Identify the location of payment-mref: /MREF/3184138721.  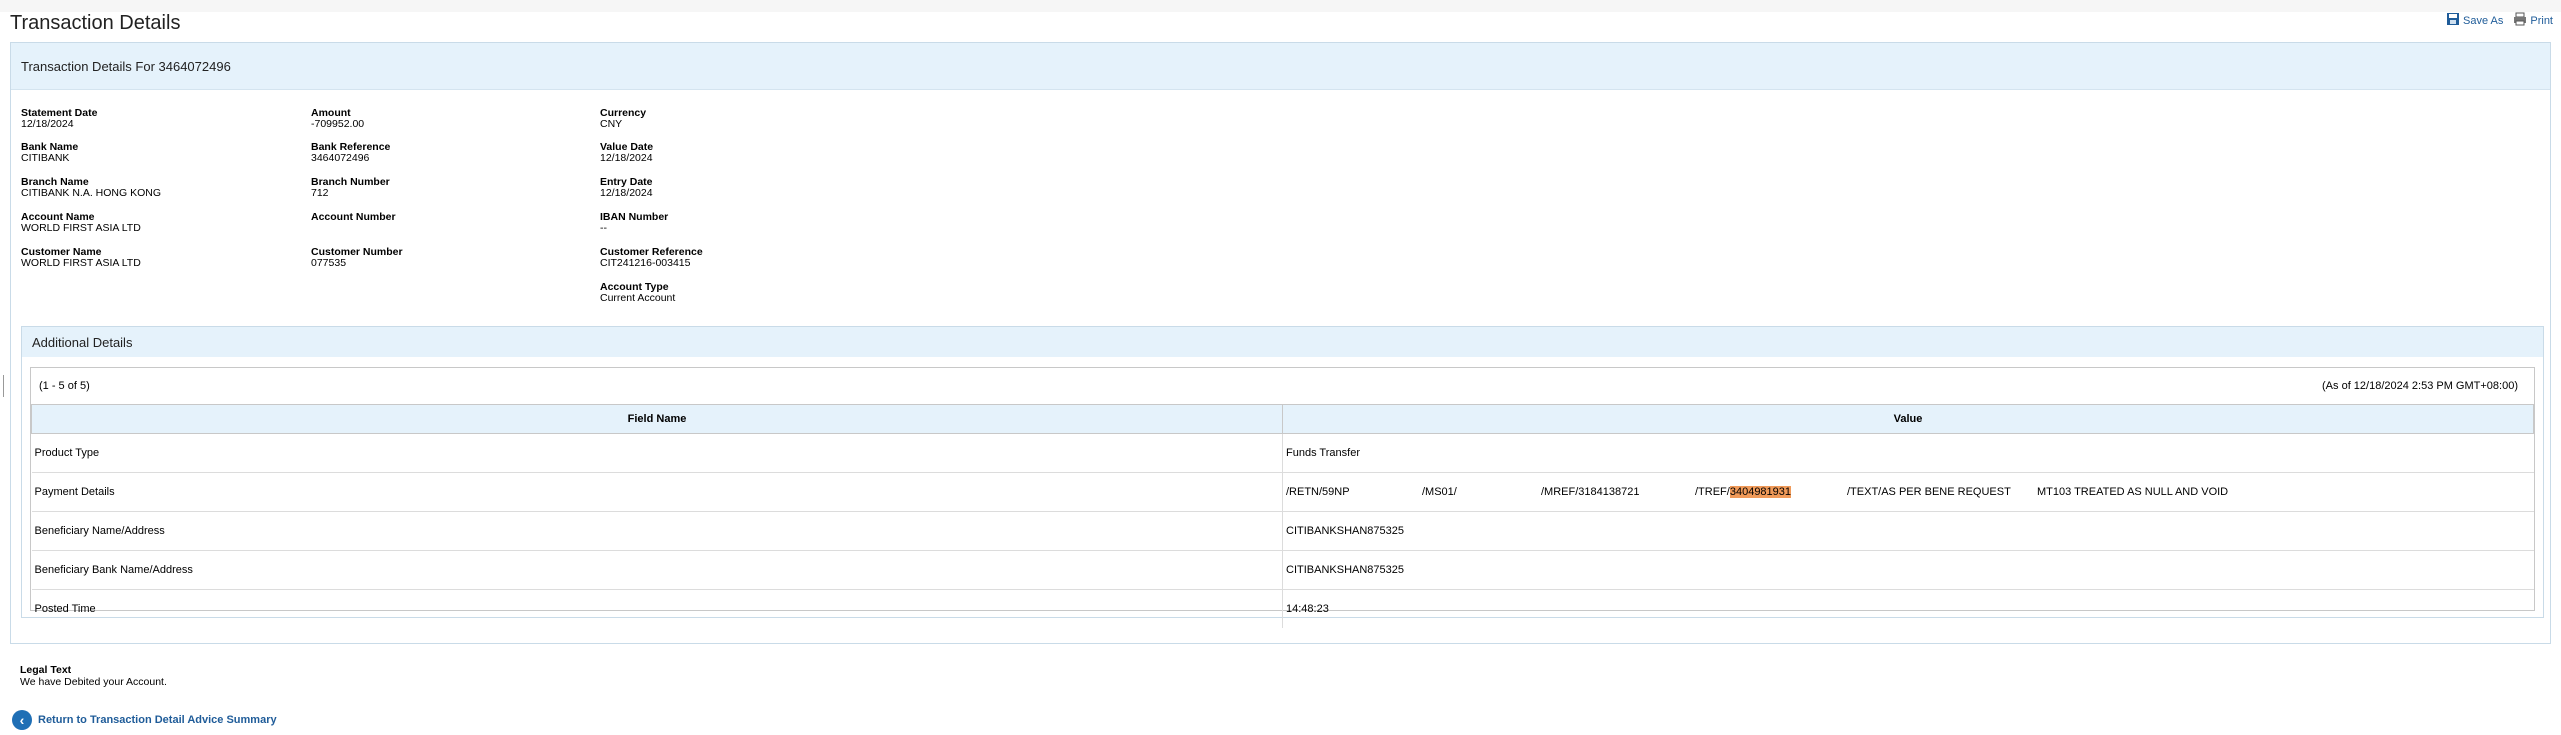
(1590, 492).